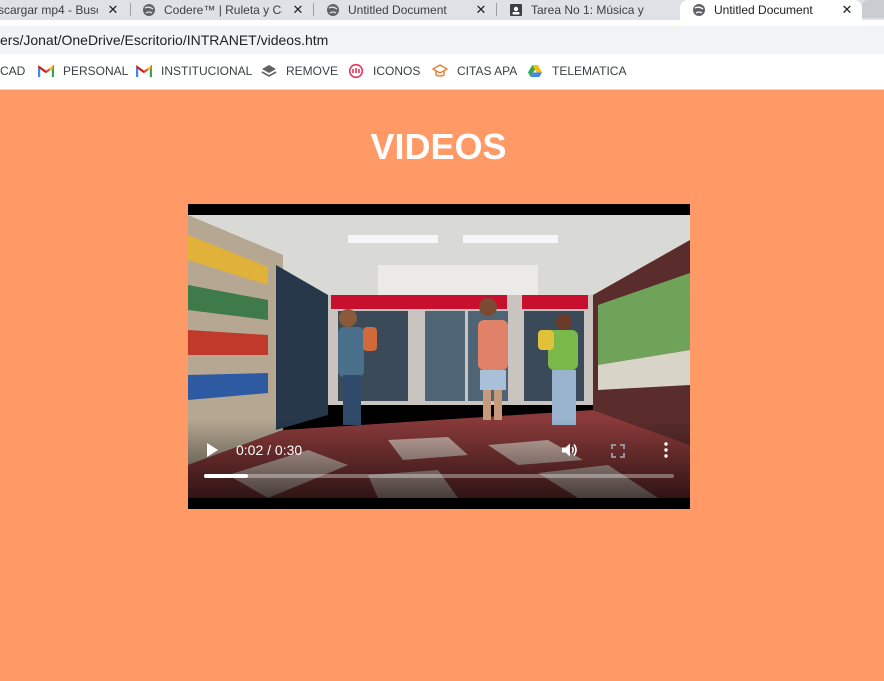 Image resolution: width=884 pixels, height=681 pixels. What do you see at coordinates (439, 476) in the screenshot?
I see `progress-track` at bounding box center [439, 476].